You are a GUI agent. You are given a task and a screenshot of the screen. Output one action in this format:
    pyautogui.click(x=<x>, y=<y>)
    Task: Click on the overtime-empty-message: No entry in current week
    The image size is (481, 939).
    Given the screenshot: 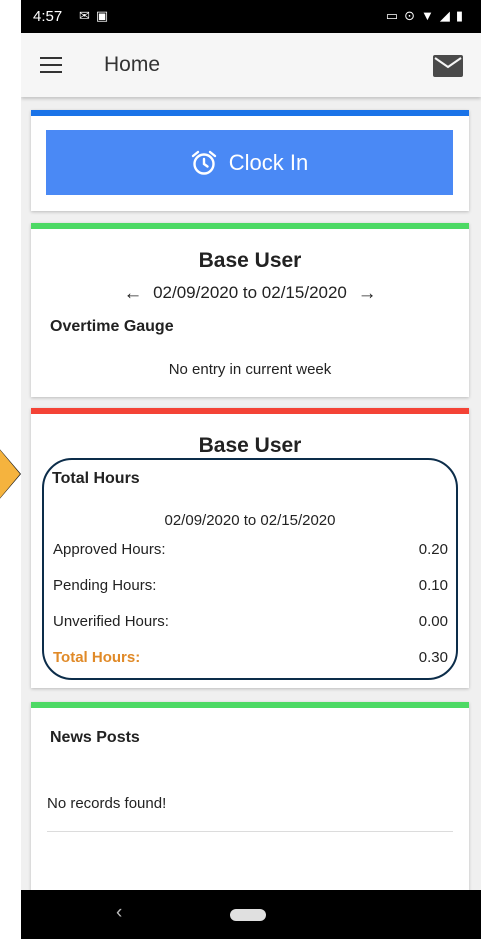 What is the action you would take?
    pyautogui.click(x=250, y=369)
    